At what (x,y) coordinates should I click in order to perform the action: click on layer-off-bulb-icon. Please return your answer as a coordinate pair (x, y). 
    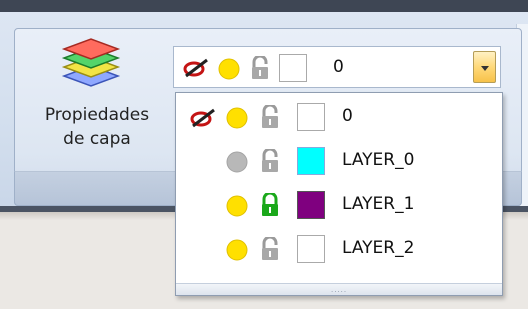
    Looking at the image, I should click on (237, 162).